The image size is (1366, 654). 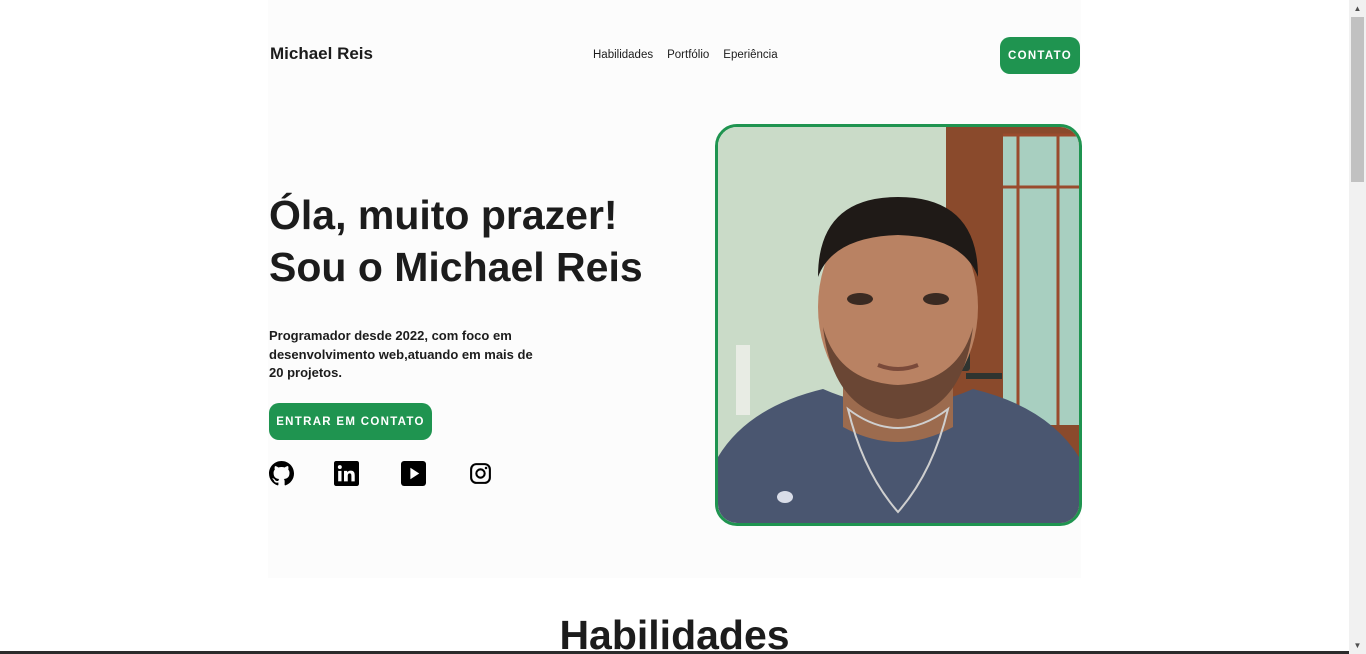 What do you see at coordinates (674, 633) in the screenshot?
I see `skills-section-title: Habilidades` at bounding box center [674, 633].